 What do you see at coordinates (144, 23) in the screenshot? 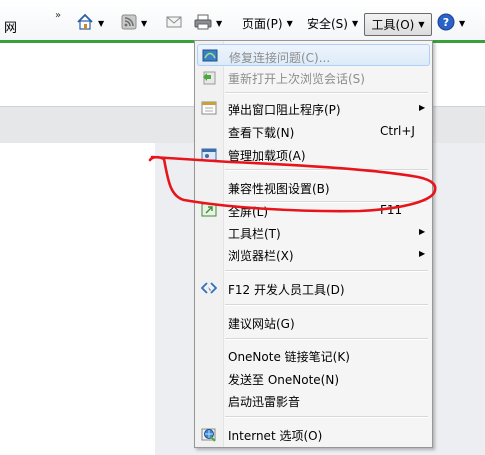
I see `feeds-dropdown-arrow: ▼` at bounding box center [144, 23].